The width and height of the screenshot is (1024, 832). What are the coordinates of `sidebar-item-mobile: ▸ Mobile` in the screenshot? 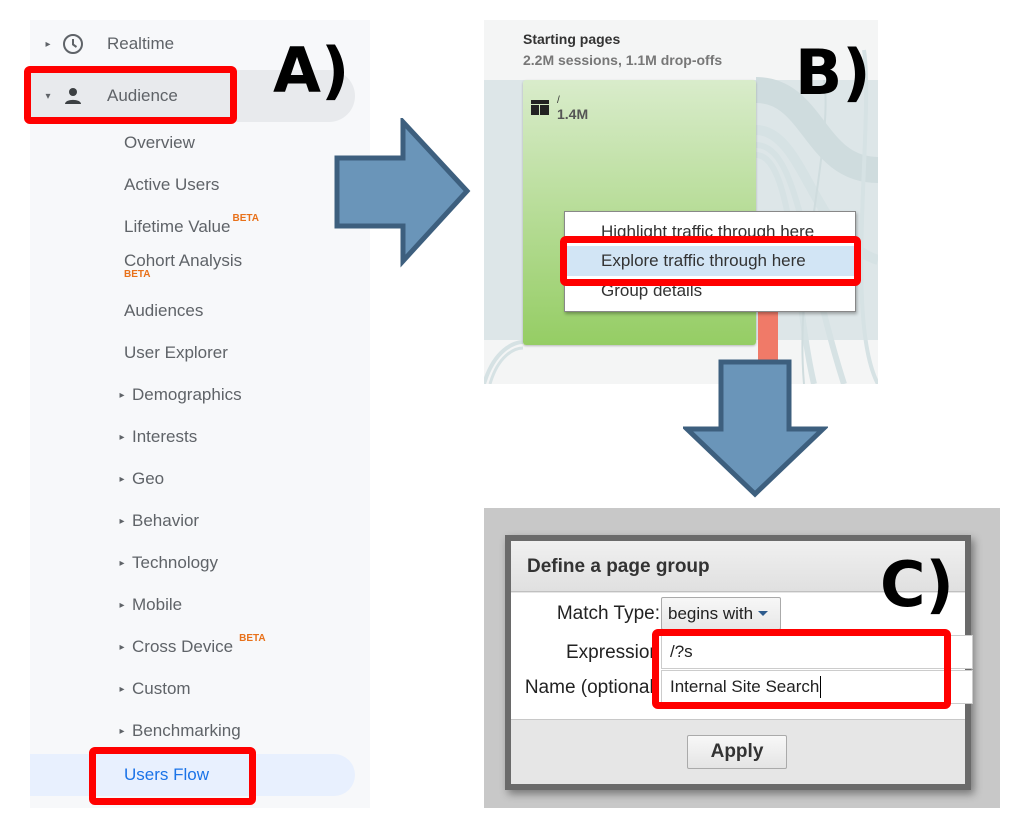 It's located at (149, 605).